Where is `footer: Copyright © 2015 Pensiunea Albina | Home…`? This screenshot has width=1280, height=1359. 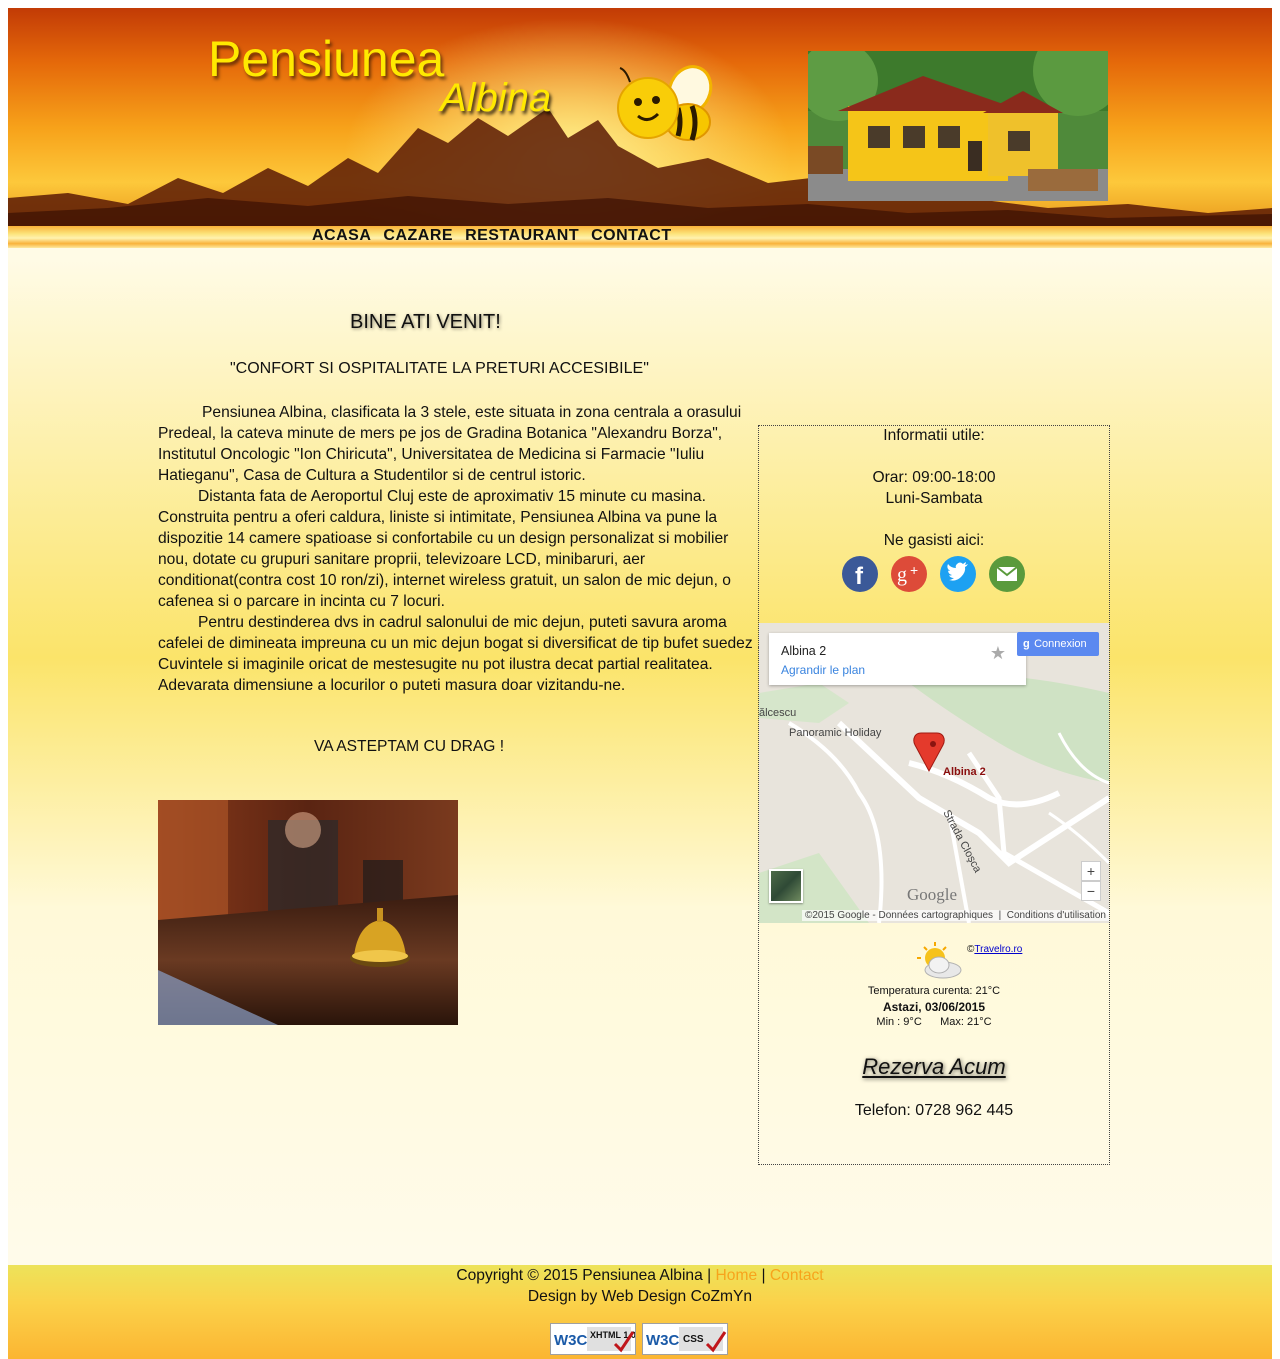 footer: Copyright © 2015 Pensiunea Albina | Home… is located at coordinates (640, 1312).